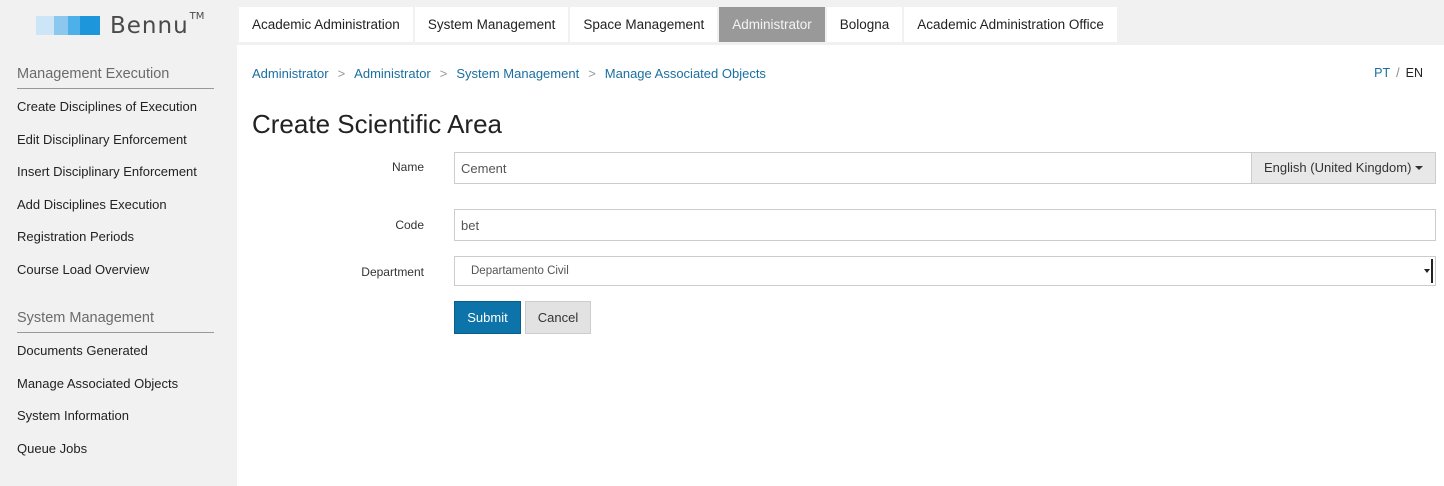 The width and height of the screenshot is (1444, 486). I want to click on select-arrow-icon, so click(1428, 271).